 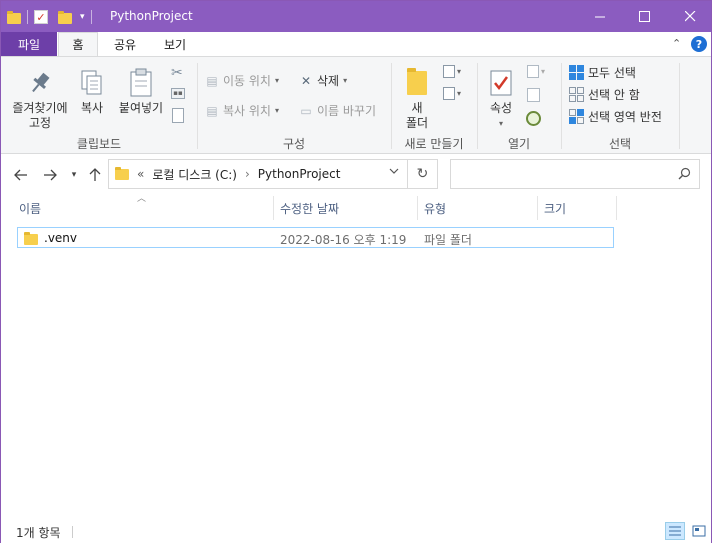 I want to click on invert-selection-label: 선택 영역 반전, so click(x=625, y=117).